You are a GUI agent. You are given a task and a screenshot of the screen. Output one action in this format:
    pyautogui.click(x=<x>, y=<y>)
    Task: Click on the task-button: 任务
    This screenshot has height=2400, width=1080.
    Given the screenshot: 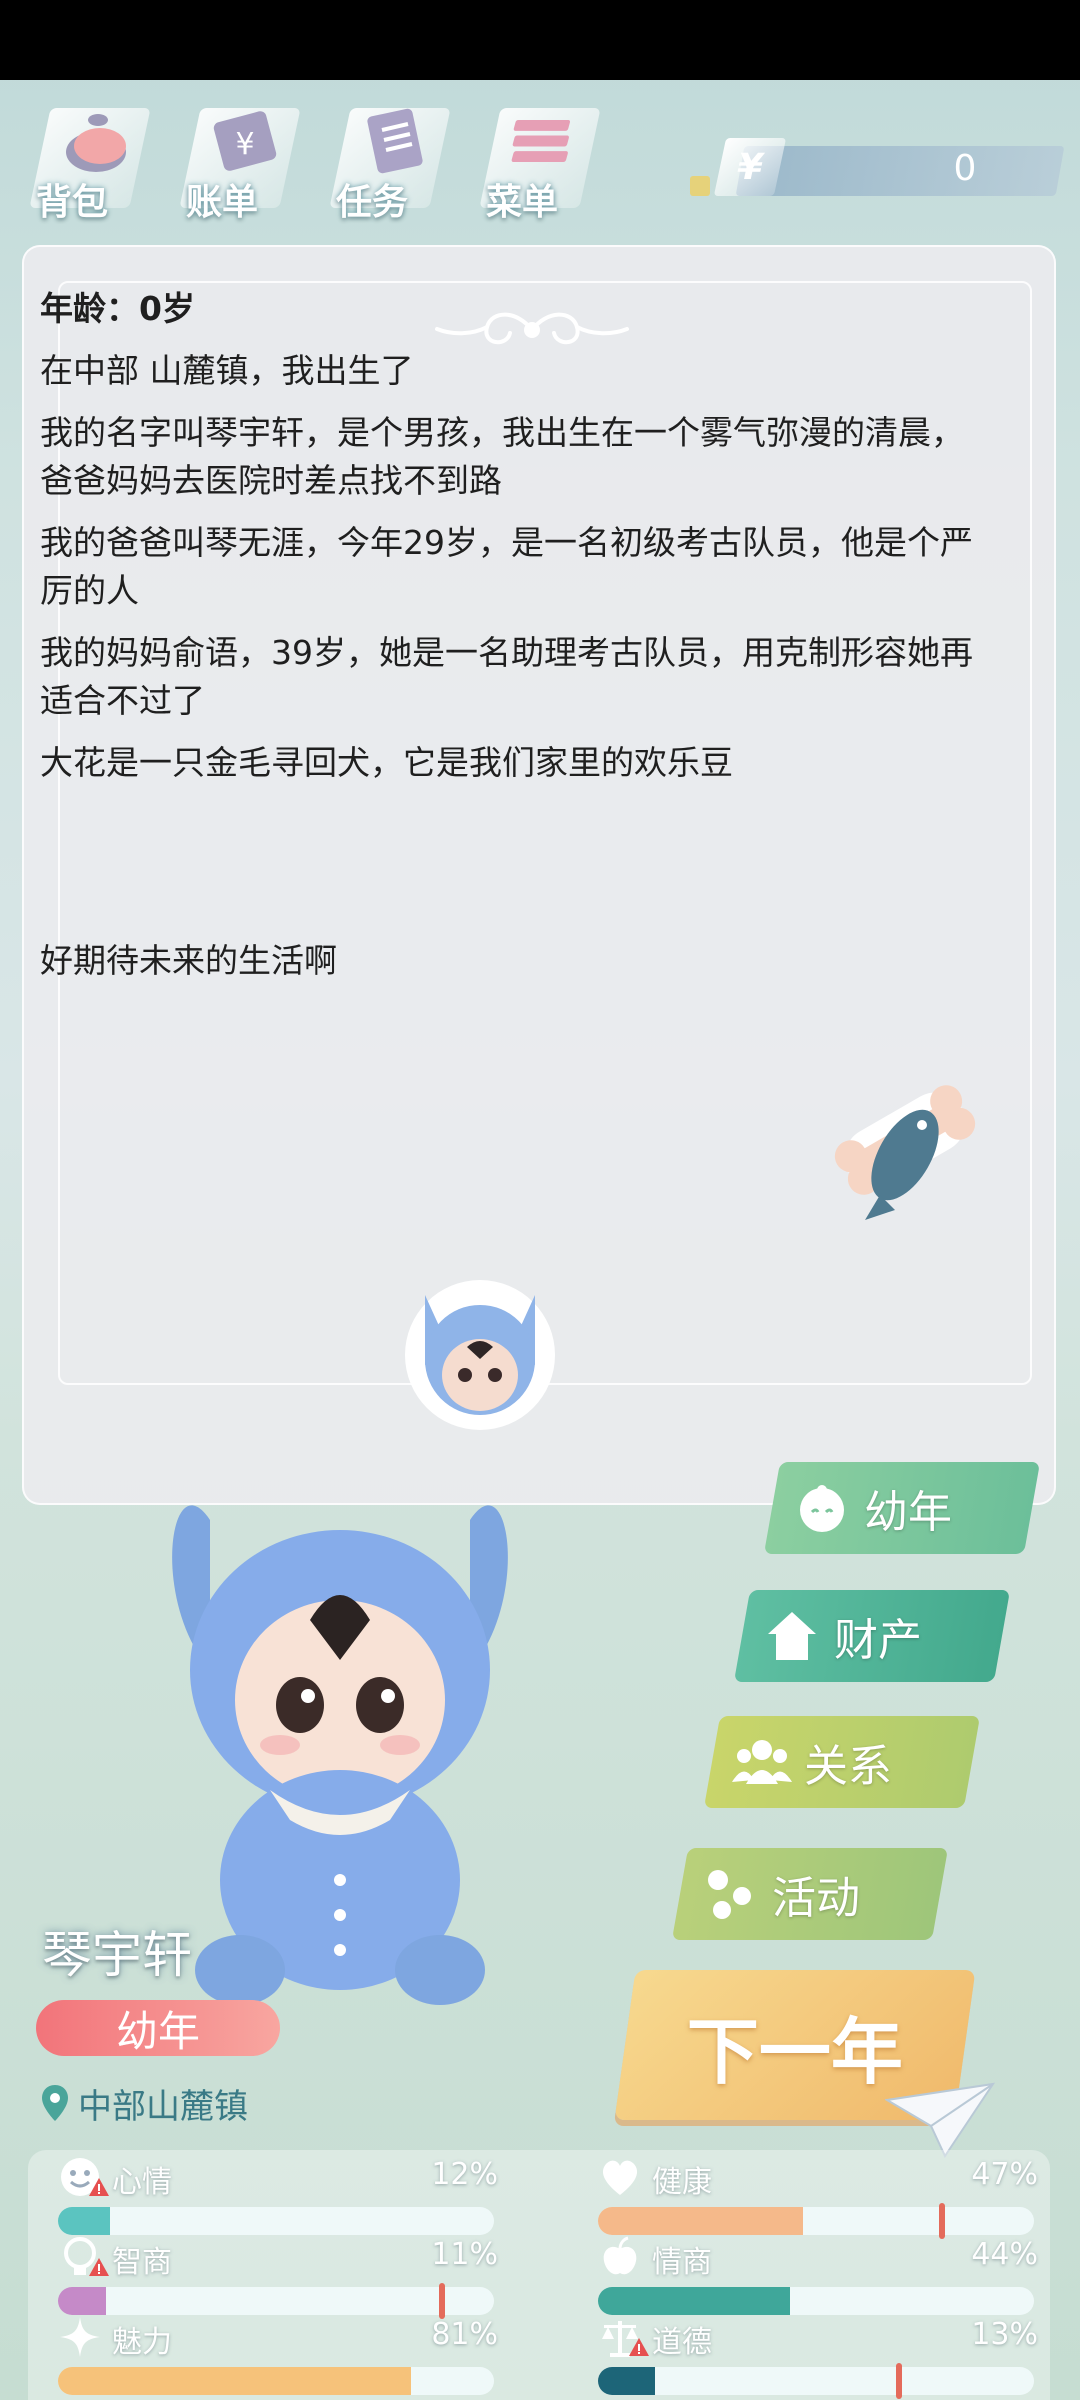 What is the action you would take?
    pyautogui.click(x=390, y=163)
    